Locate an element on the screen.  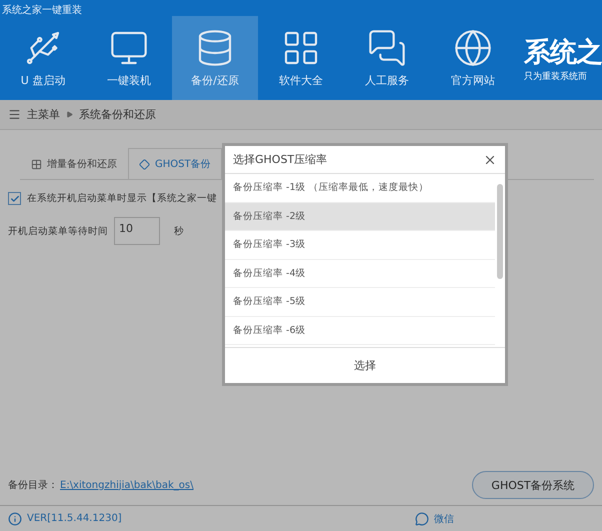
breadcrumb-current: 系统备份和还原 is located at coordinates (117, 114).